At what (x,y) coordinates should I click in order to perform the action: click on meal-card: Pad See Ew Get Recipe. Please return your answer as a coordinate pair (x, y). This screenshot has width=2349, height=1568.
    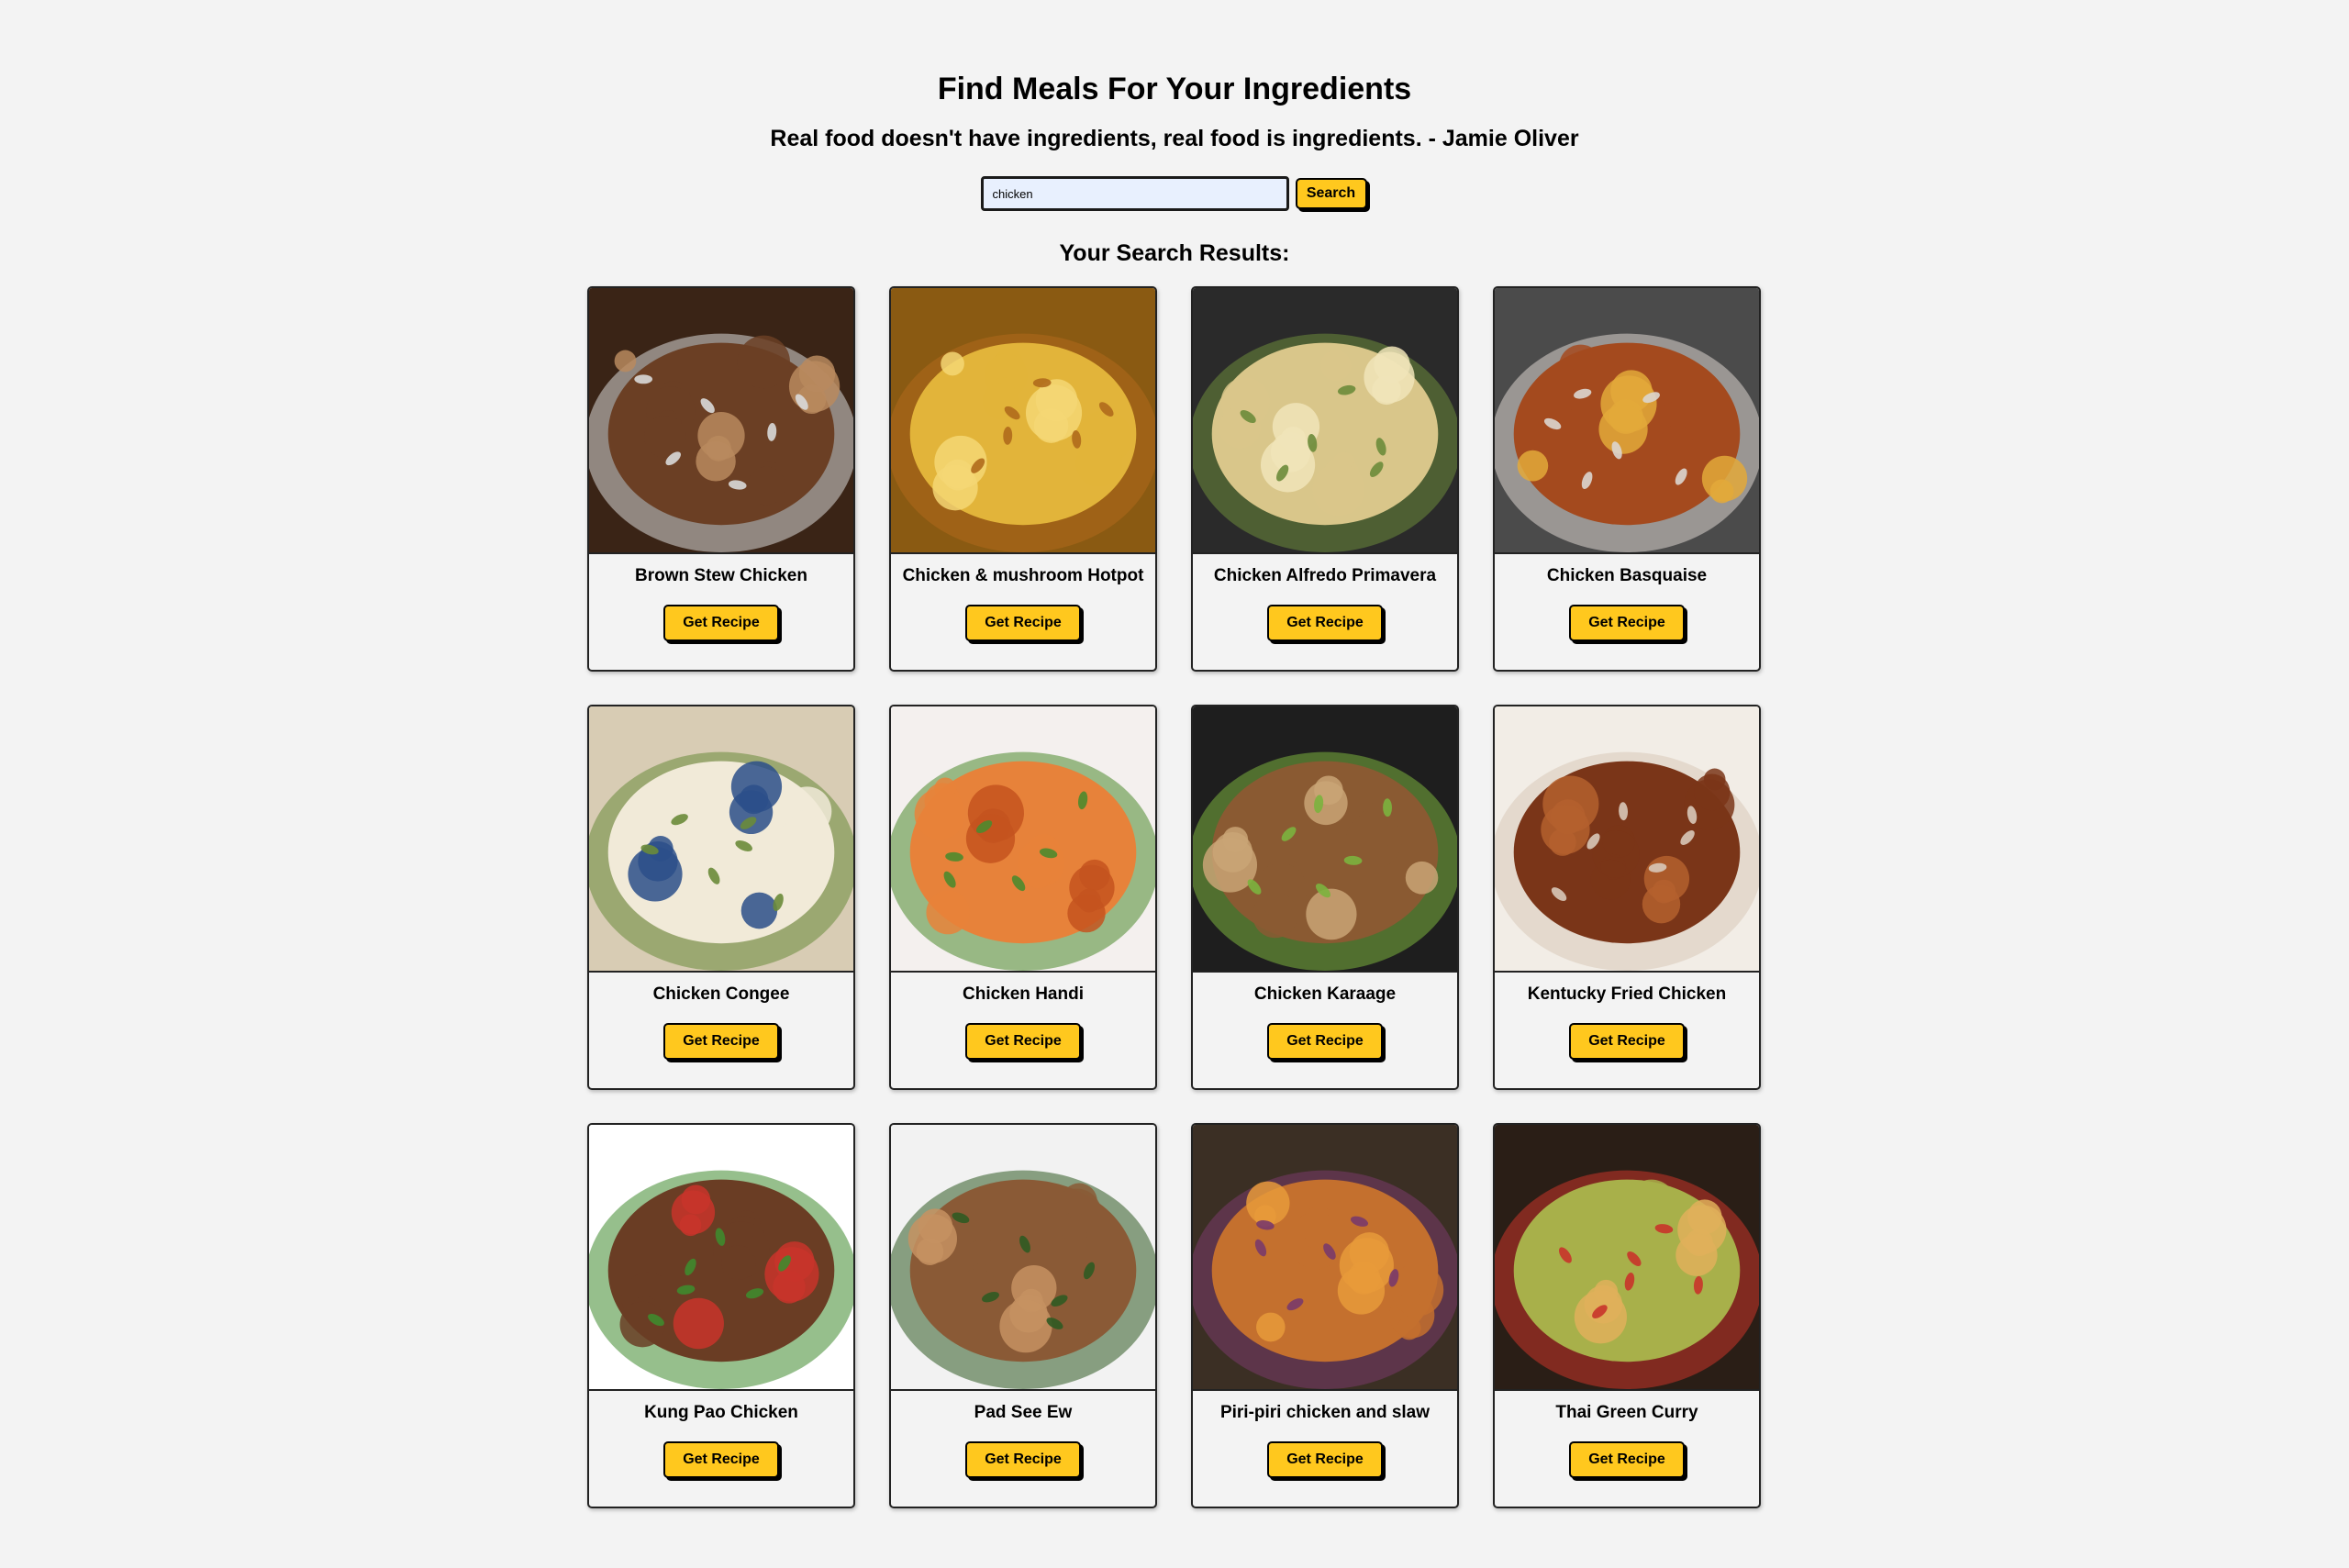
    Looking at the image, I should click on (1023, 1315).